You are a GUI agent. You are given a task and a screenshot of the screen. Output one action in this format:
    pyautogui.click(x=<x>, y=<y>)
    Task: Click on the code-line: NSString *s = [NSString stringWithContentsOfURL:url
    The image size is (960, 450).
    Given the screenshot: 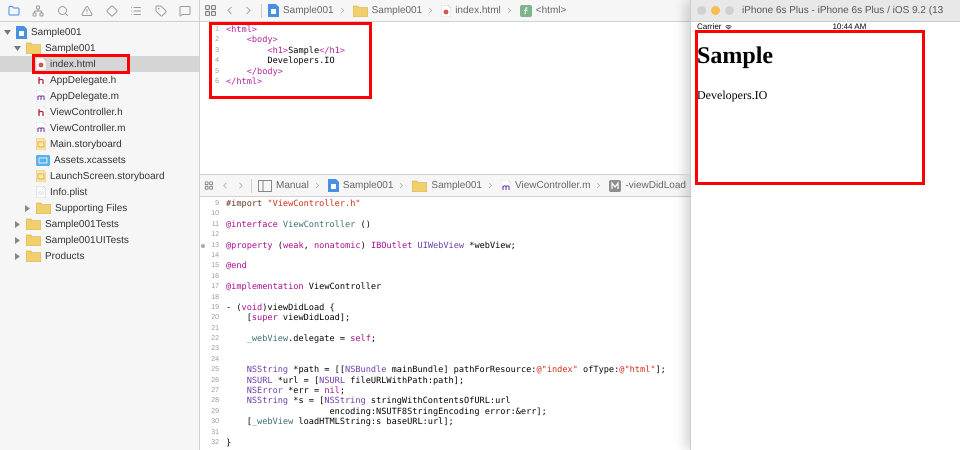 What is the action you would take?
    pyautogui.click(x=378, y=401)
    